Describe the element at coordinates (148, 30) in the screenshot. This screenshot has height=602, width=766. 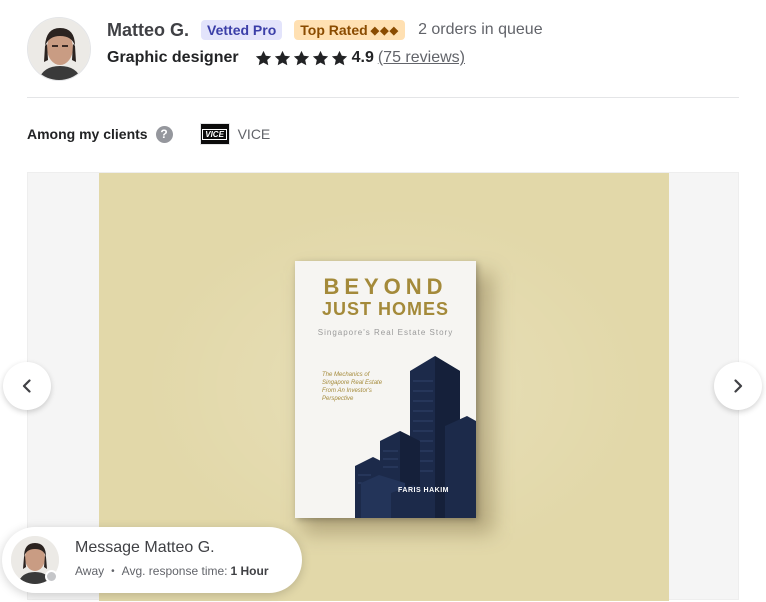
I see `seller-name: Matteo G.` at that location.